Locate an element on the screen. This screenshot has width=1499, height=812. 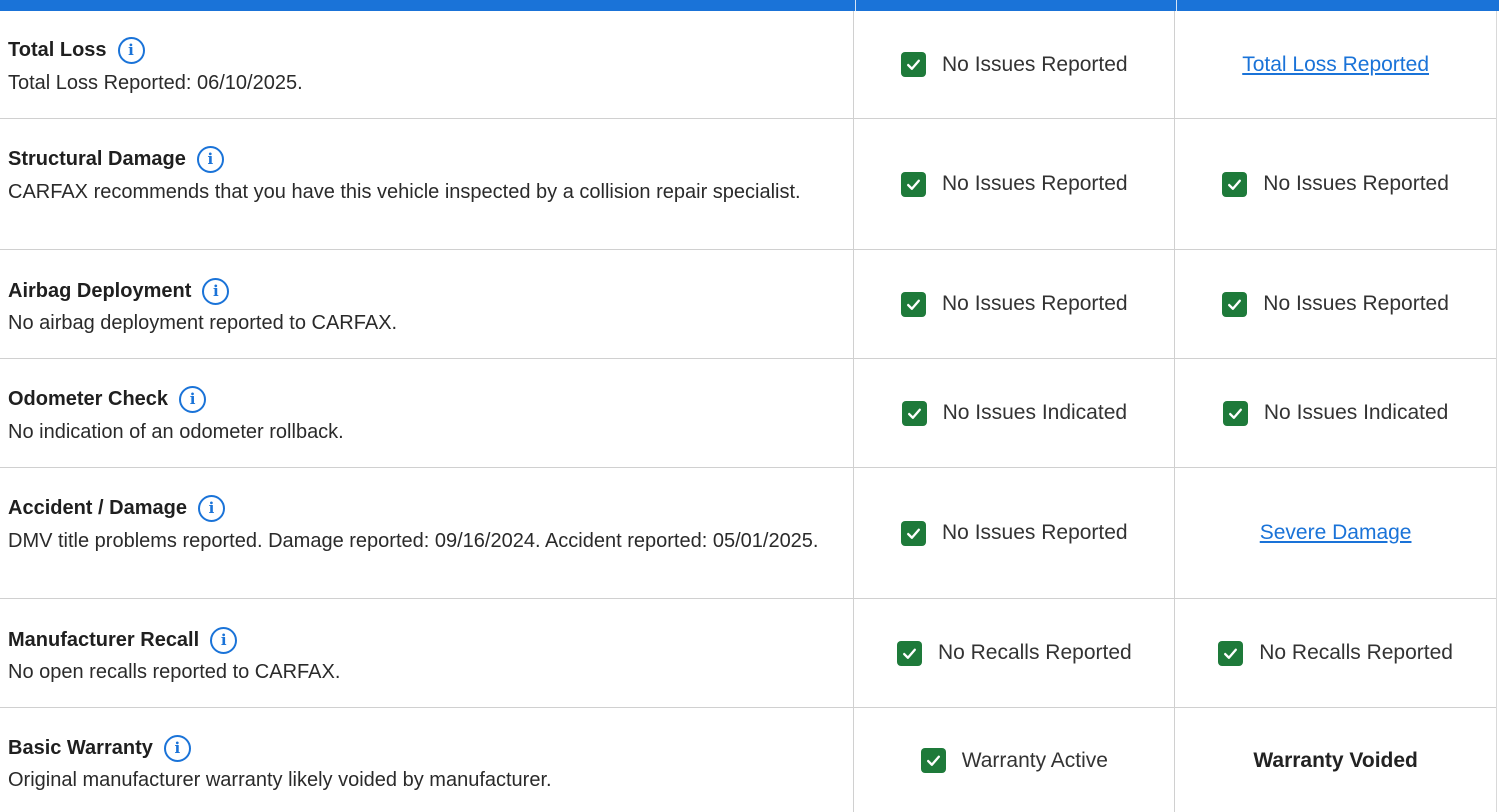
item-title: Basic Warranty is located at coordinates (80, 748).